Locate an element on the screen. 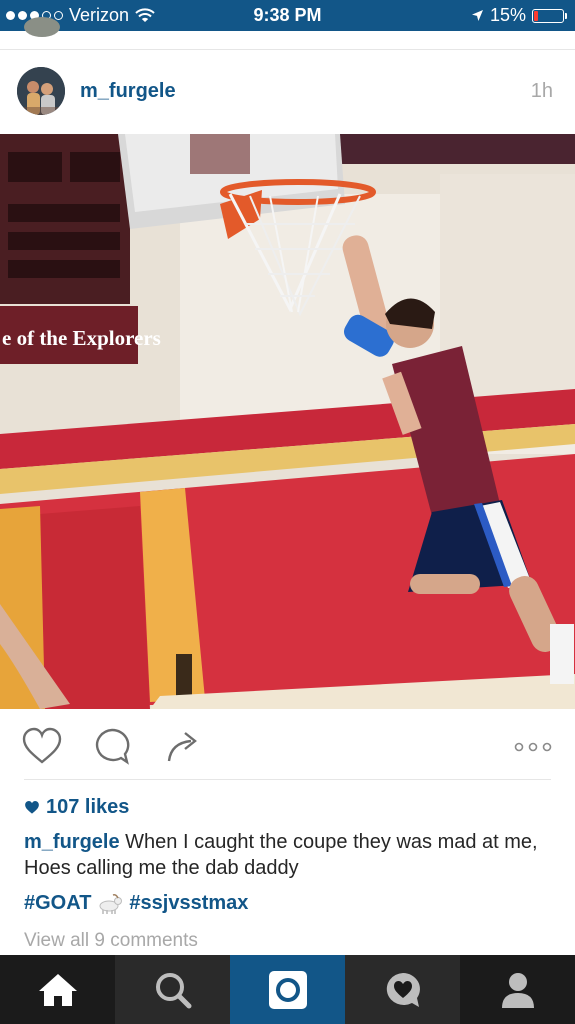 The height and width of the screenshot is (1024, 575). home-icon is located at coordinates (58, 990).